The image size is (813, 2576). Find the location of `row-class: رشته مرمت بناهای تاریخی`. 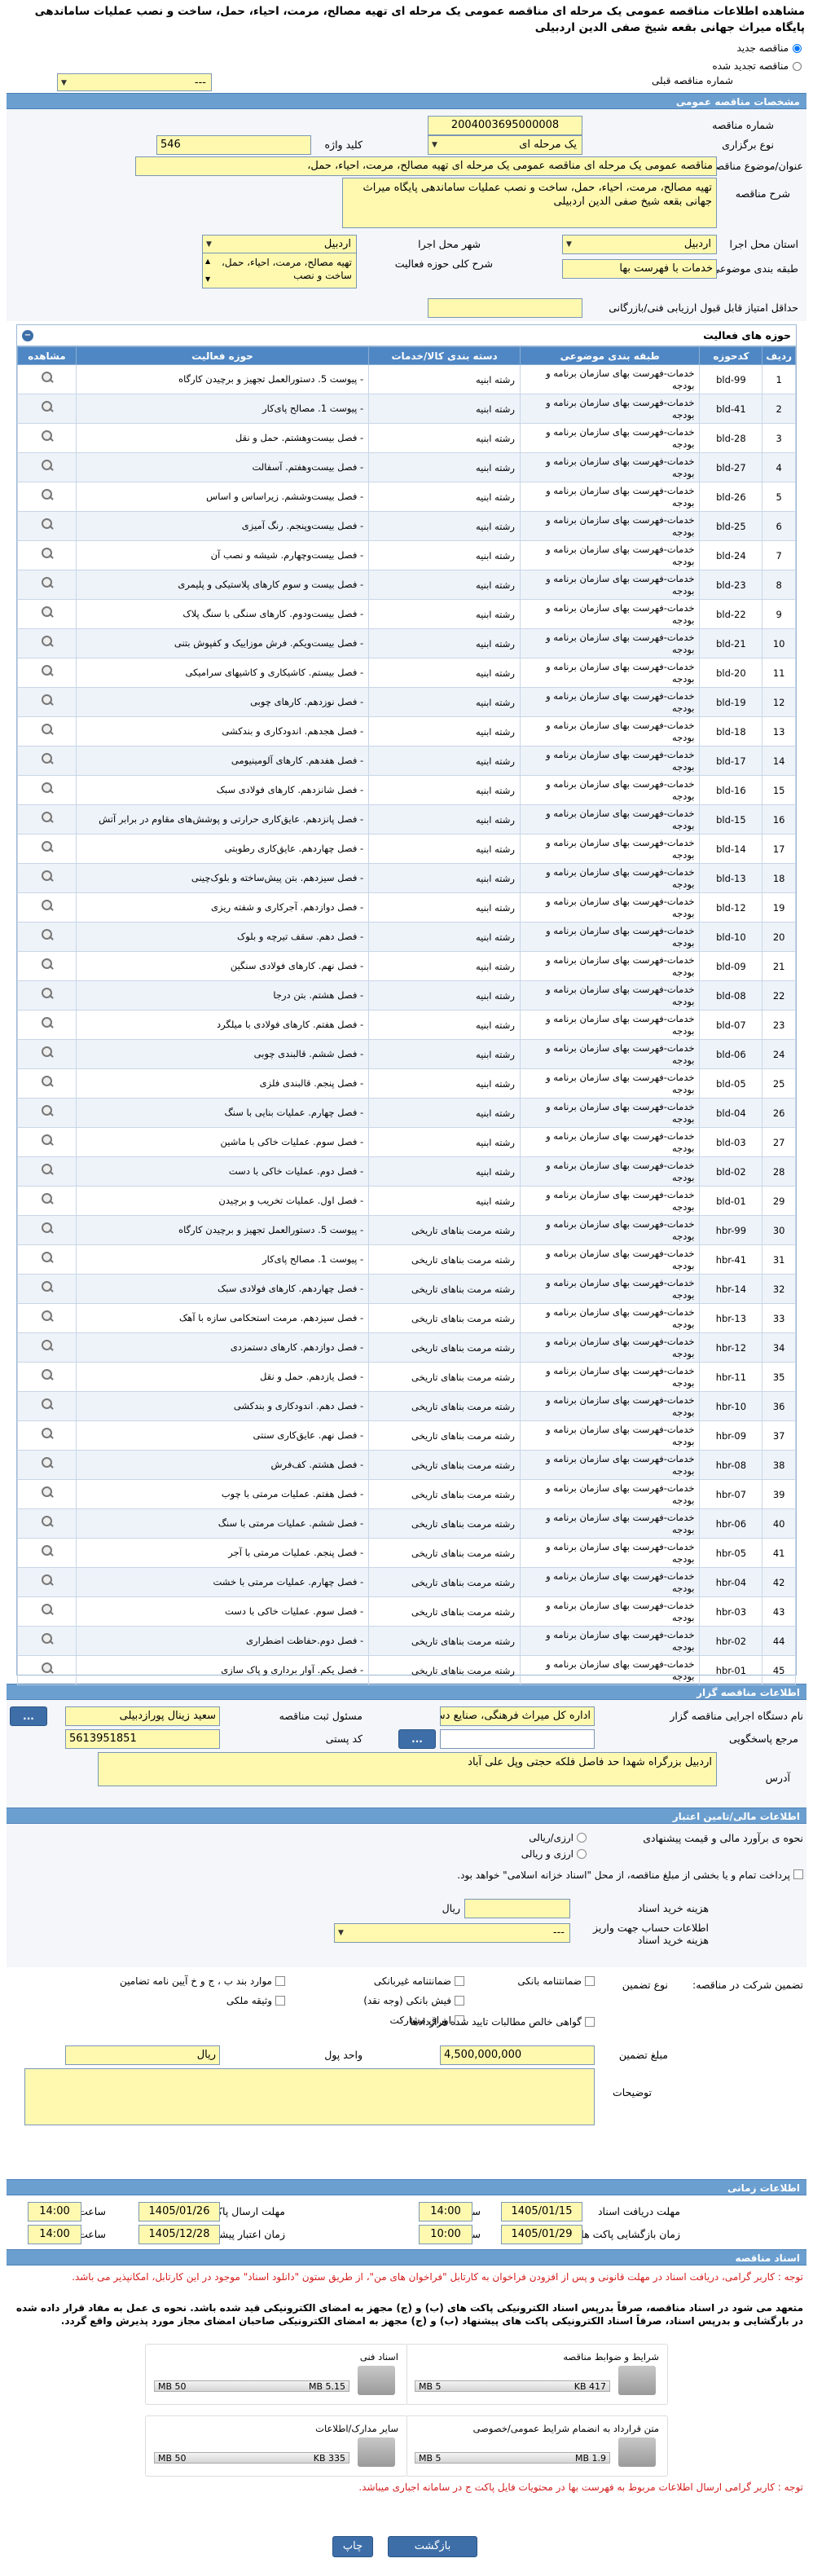

row-class: رشته مرمت بناهای تاریخی is located at coordinates (444, 1230).